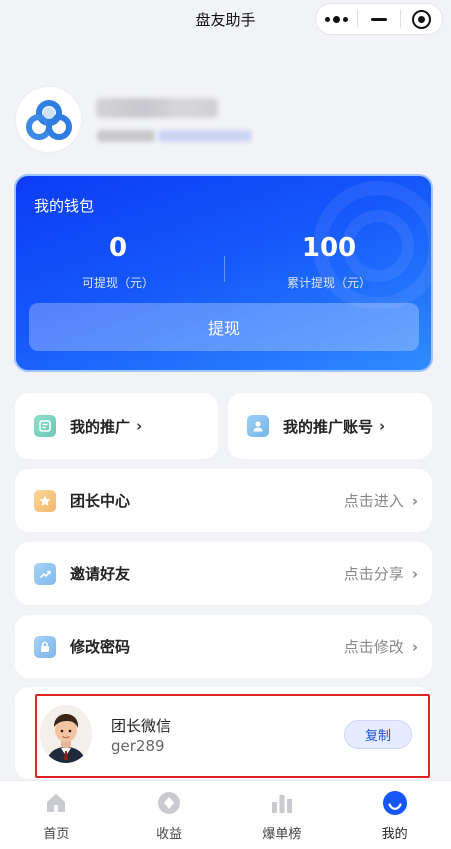 Image resolution: width=451 pixels, height=849 pixels. What do you see at coordinates (100, 426) in the screenshot?
I see `my-promotion-label: 我的推广` at bounding box center [100, 426].